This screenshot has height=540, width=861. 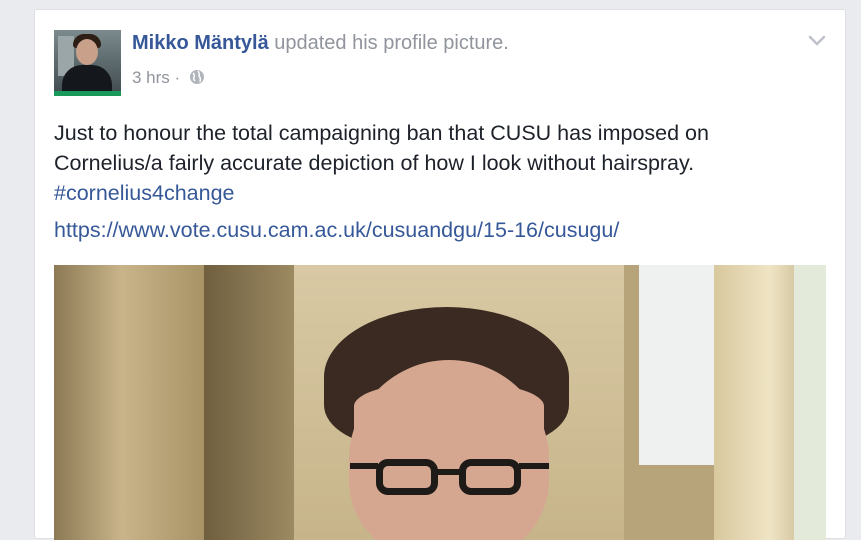 I want to click on chevron-down-icon, so click(x=817, y=43).